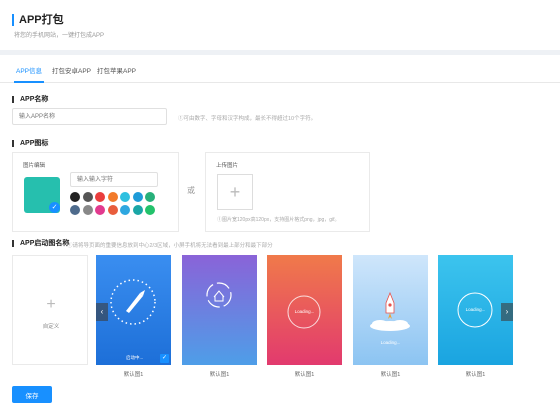  Describe the element at coordinates (507, 312) in the screenshot. I see `carousel-next-icon: ›` at that location.